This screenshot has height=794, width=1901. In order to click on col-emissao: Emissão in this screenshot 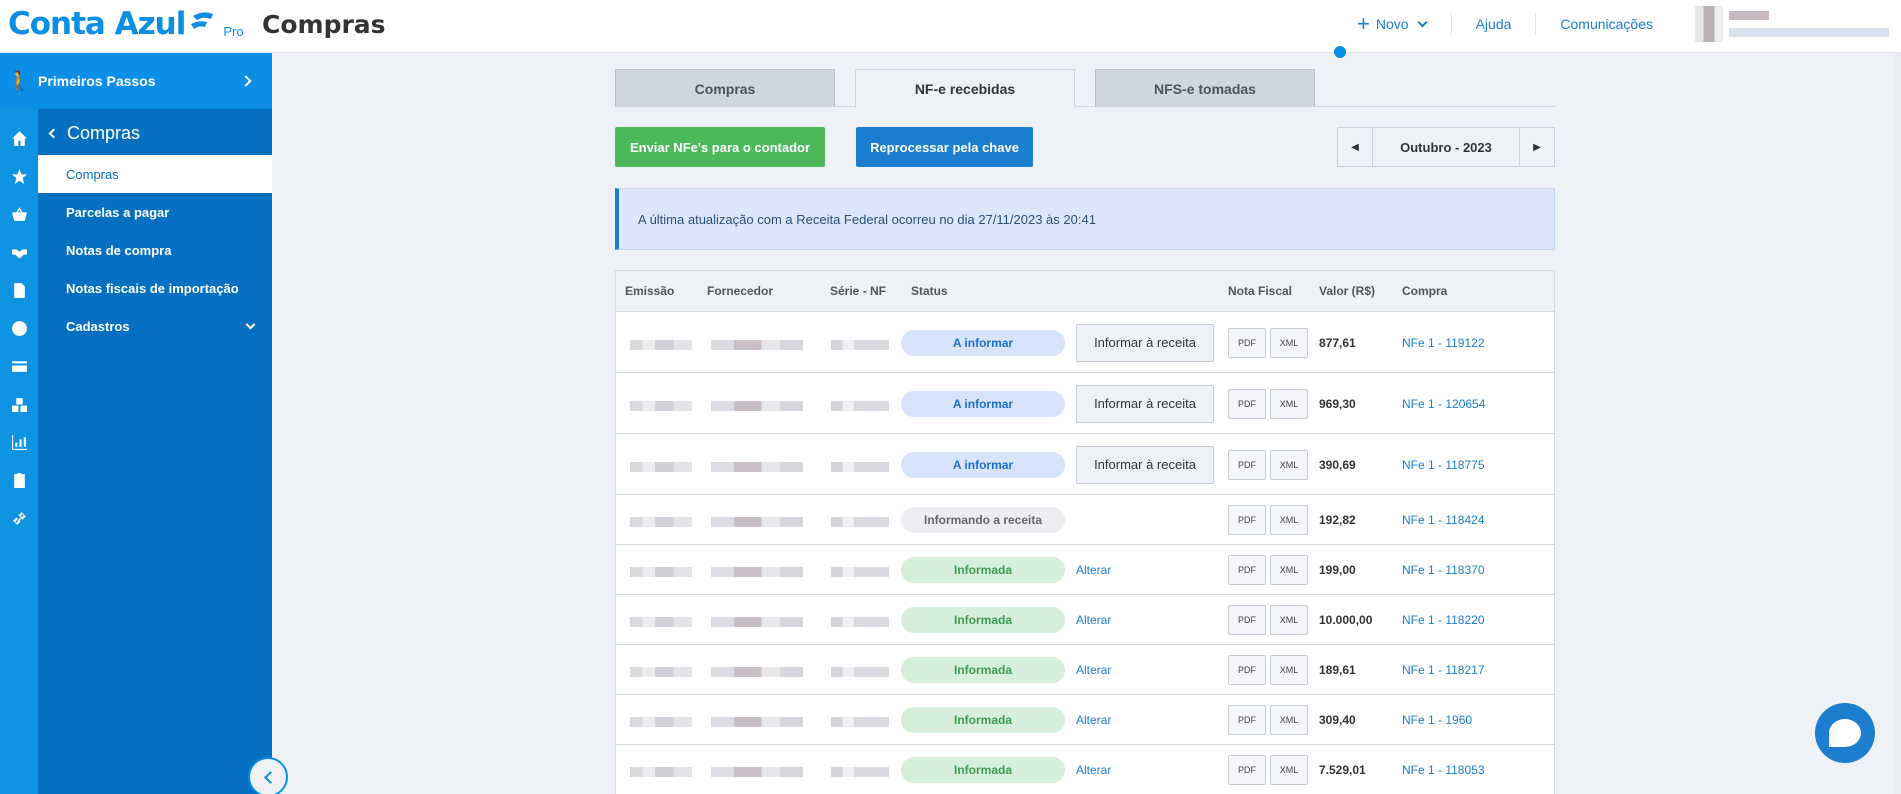, I will do `click(649, 291)`.